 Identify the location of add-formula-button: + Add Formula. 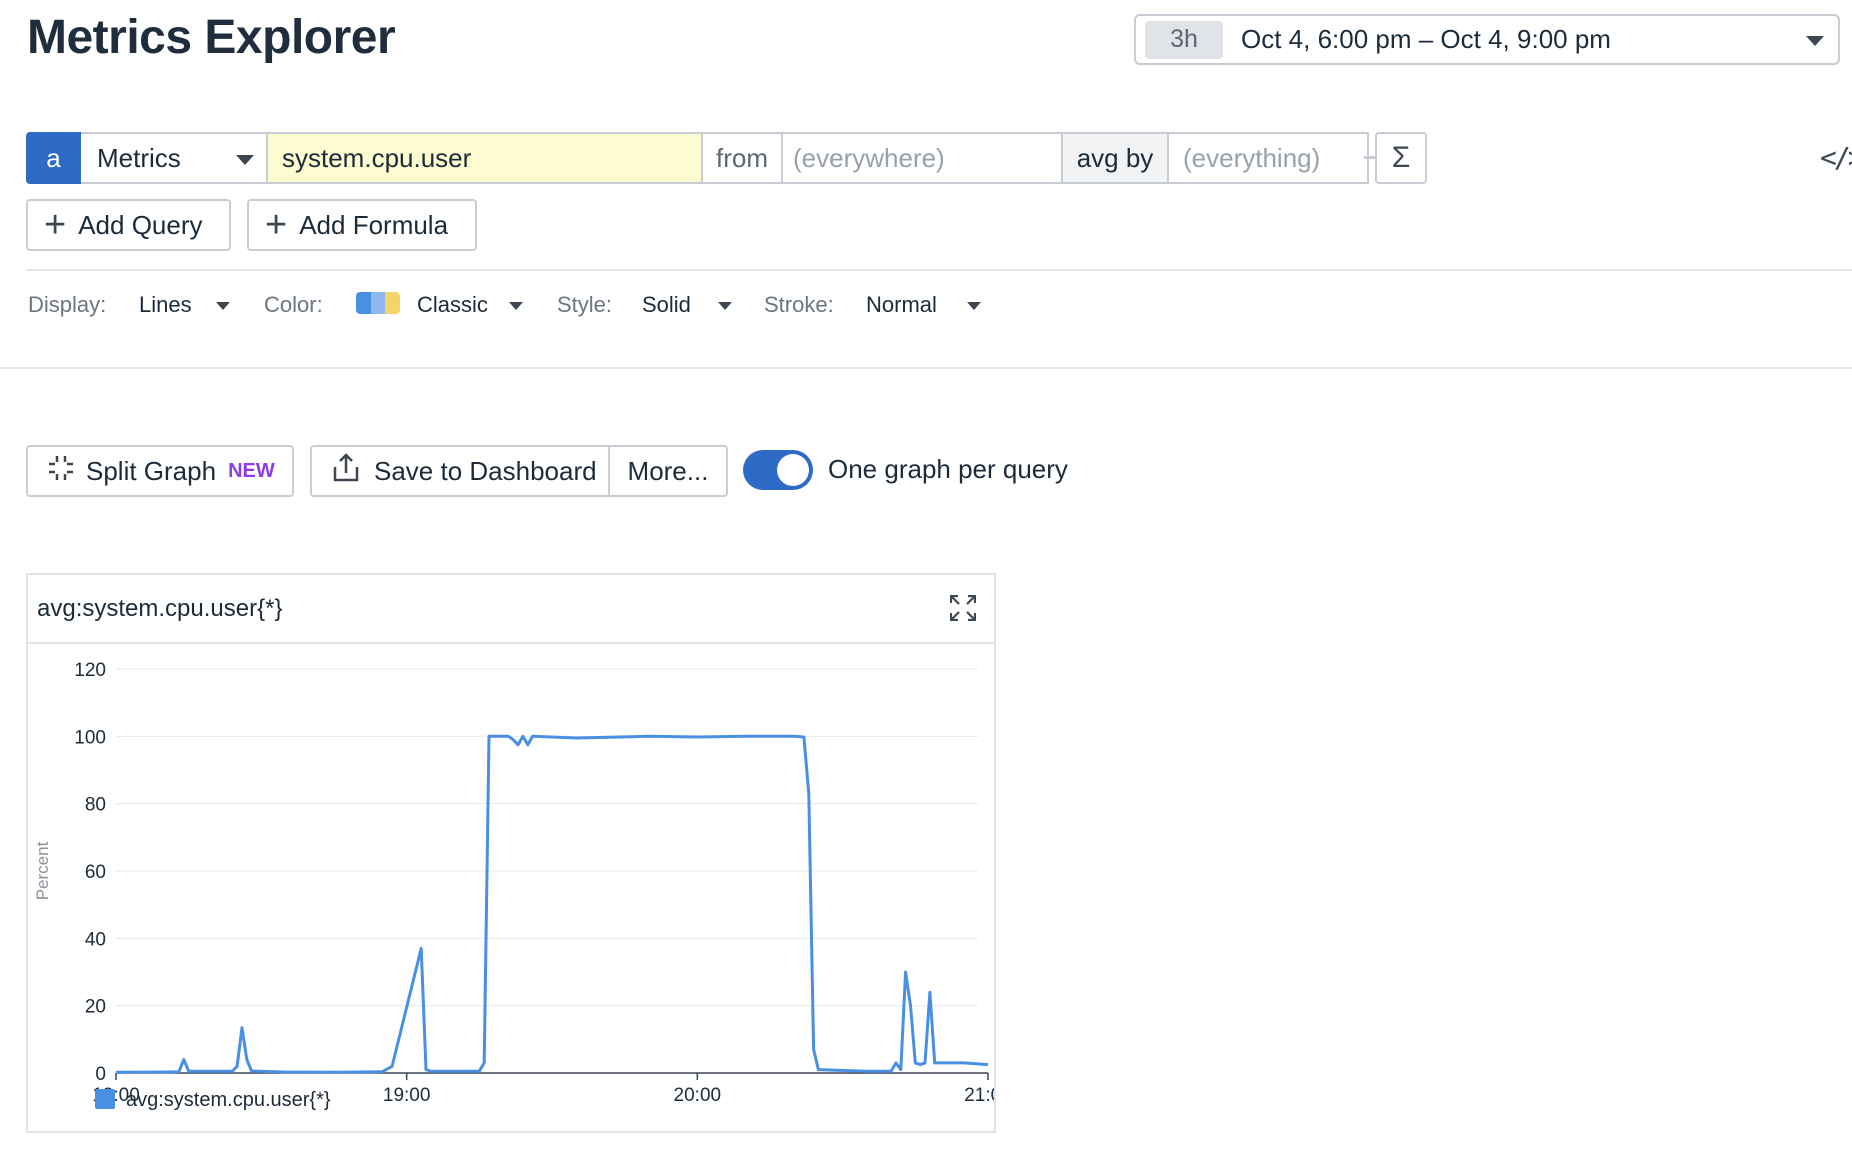
(362, 225).